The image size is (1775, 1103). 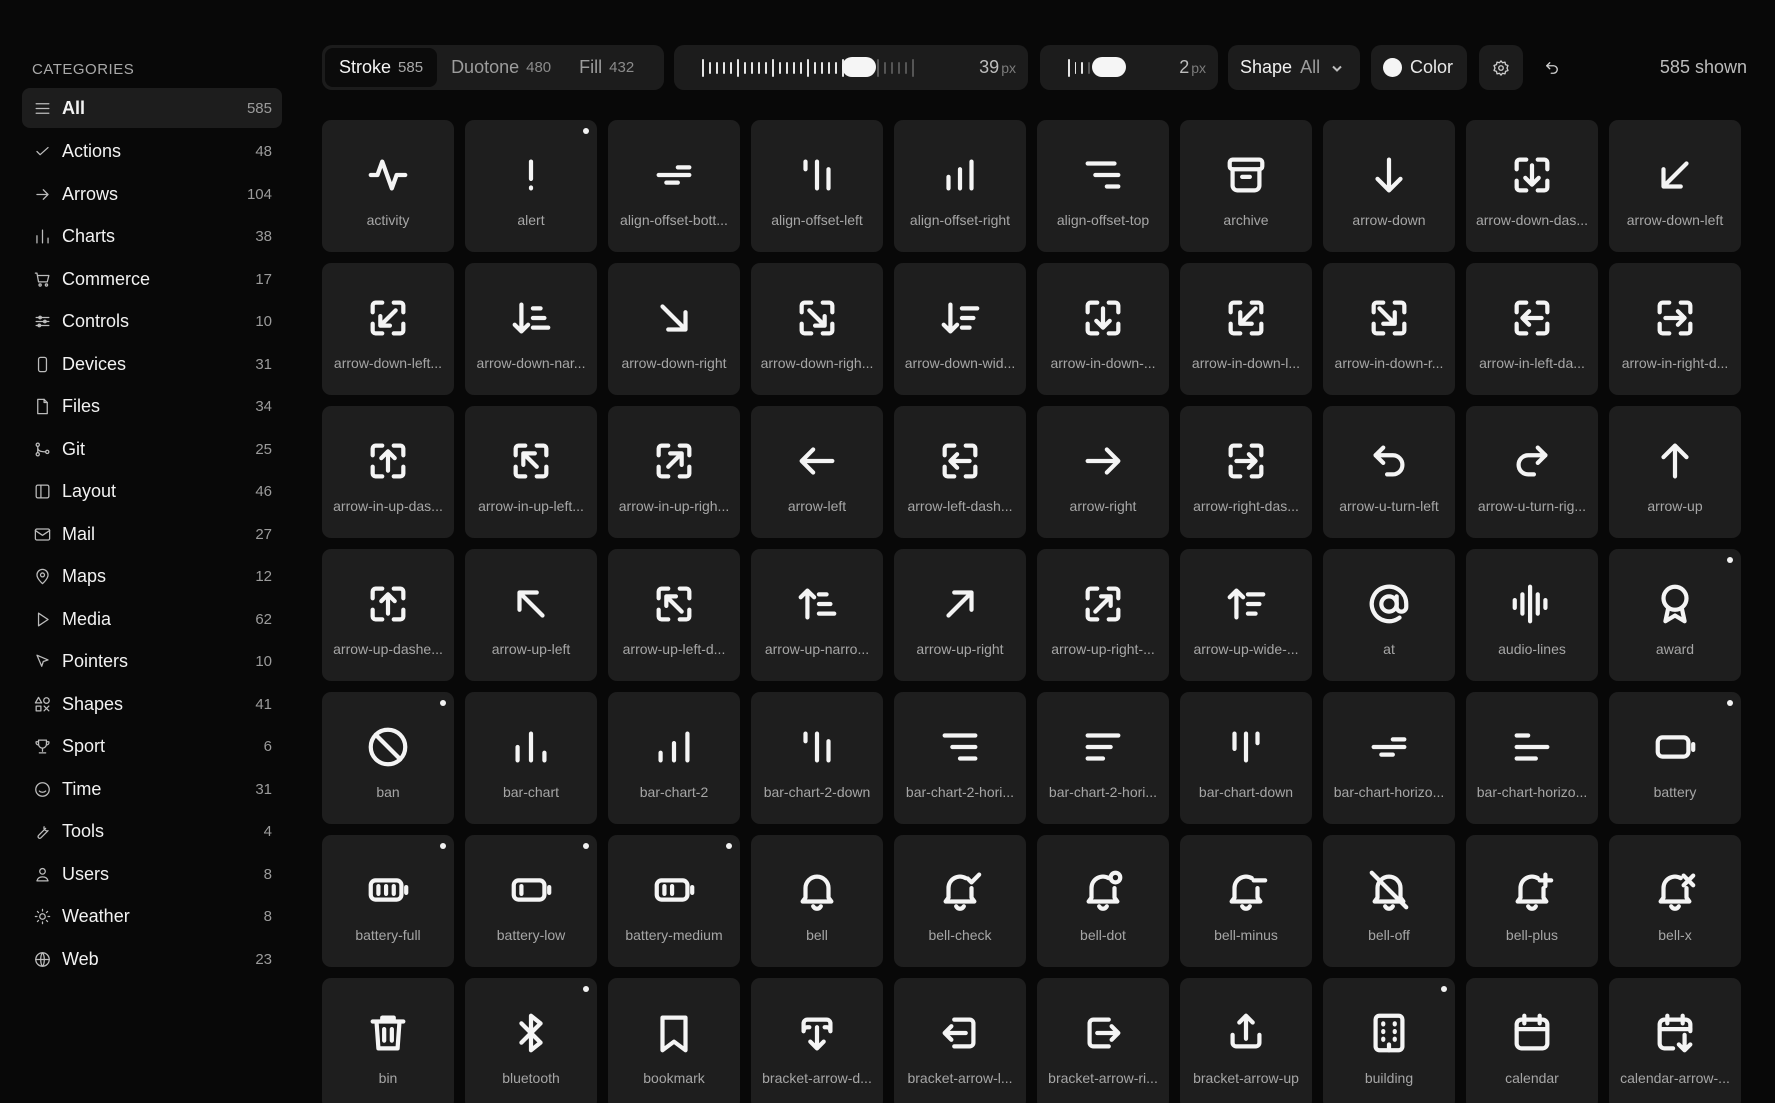 I want to click on icon-tile: bell-dot, so click(x=1103, y=901).